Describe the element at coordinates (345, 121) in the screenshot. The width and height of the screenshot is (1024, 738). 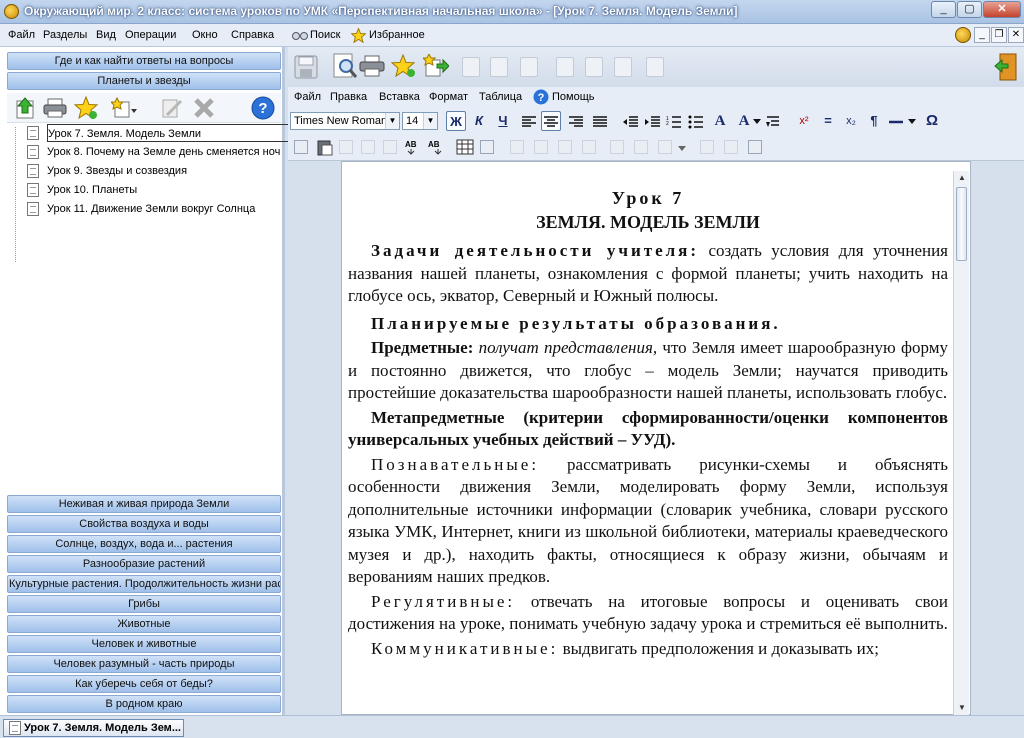
I see `font-family-select: Times New Roman ▼` at that location.